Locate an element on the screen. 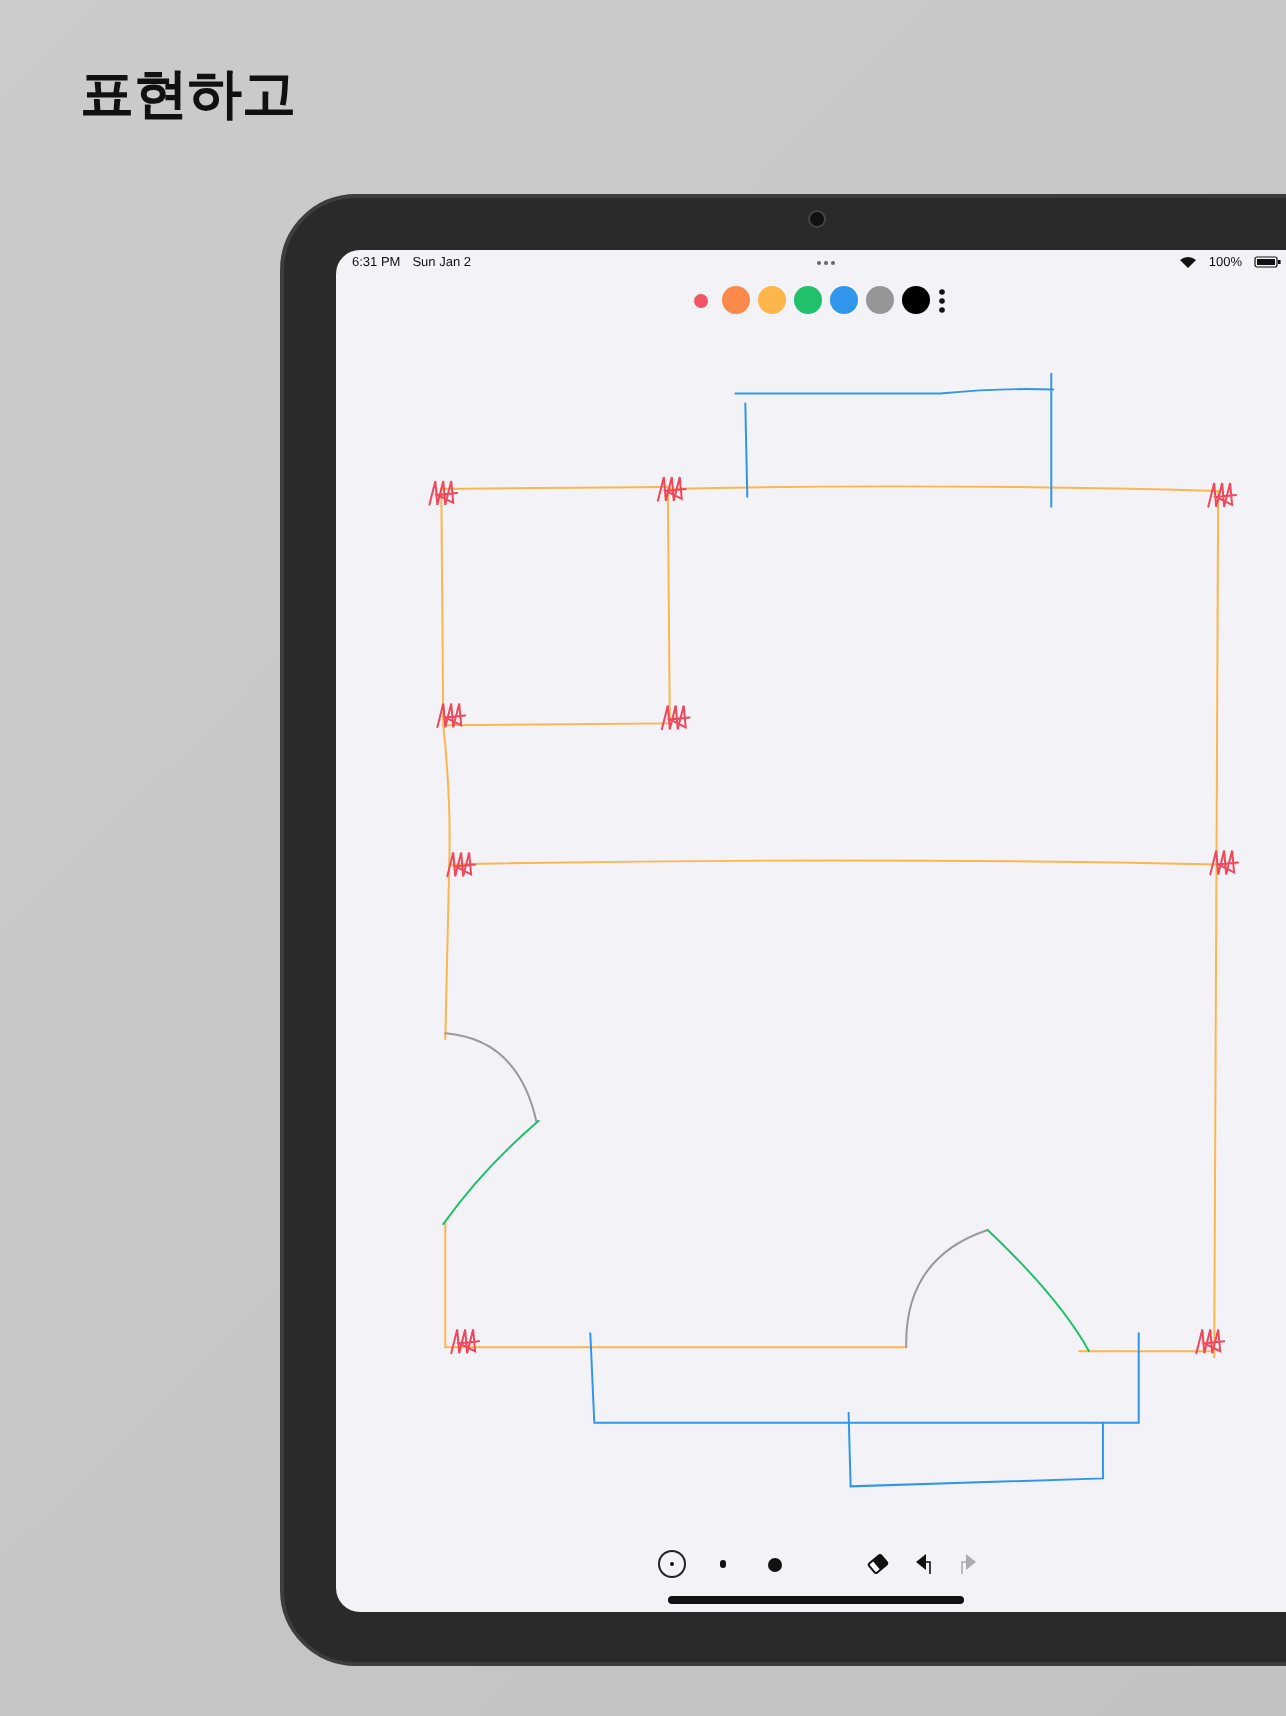 The height and width of the screenshot is (1716, 1286). headline: 표현하고 is located at coordinates (188, 96).